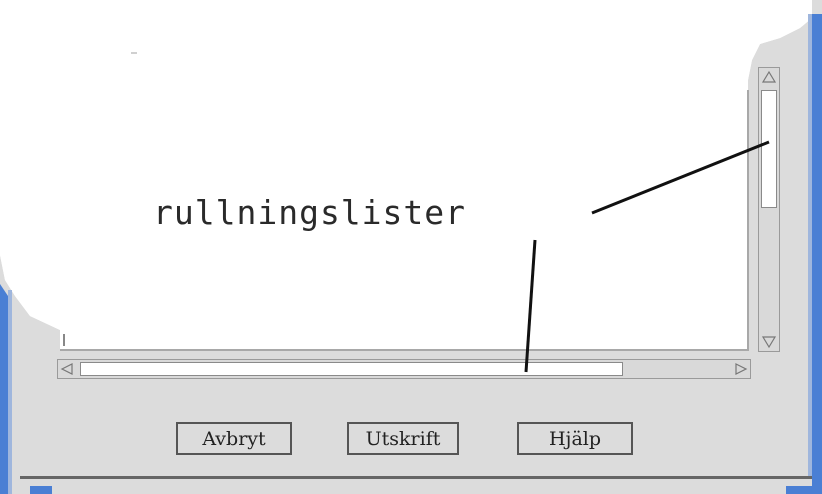 This screenshot has width=822, height=494. I want to click on help-button: Hjälp, so click(575, 438).